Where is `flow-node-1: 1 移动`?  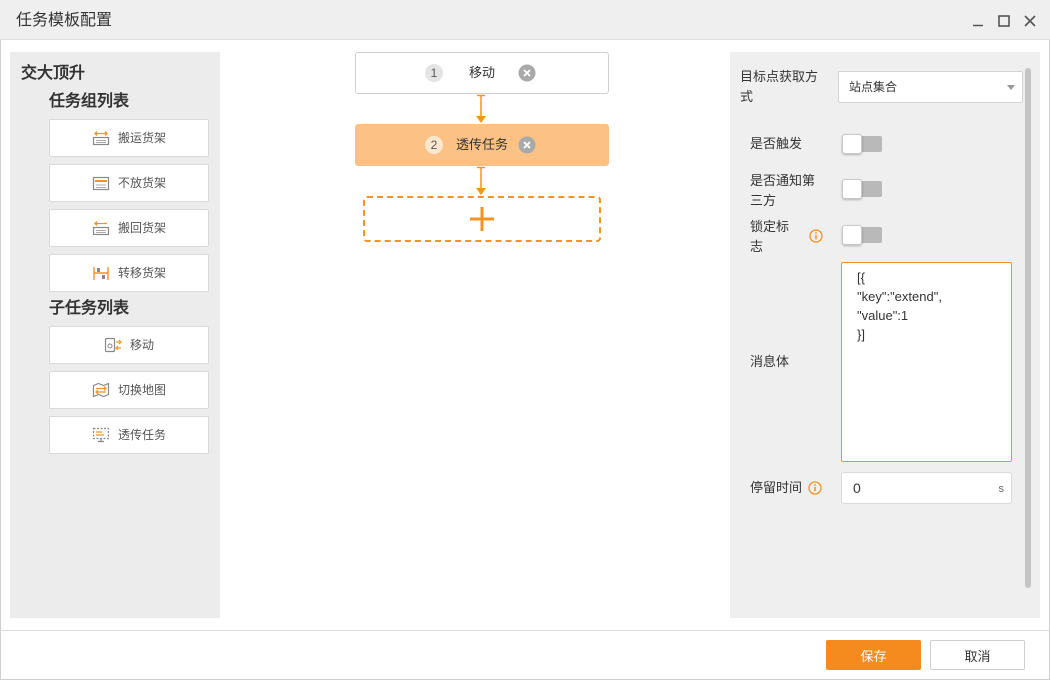
flow-node-1: 1 移动 is located at coordinates (482, 73).